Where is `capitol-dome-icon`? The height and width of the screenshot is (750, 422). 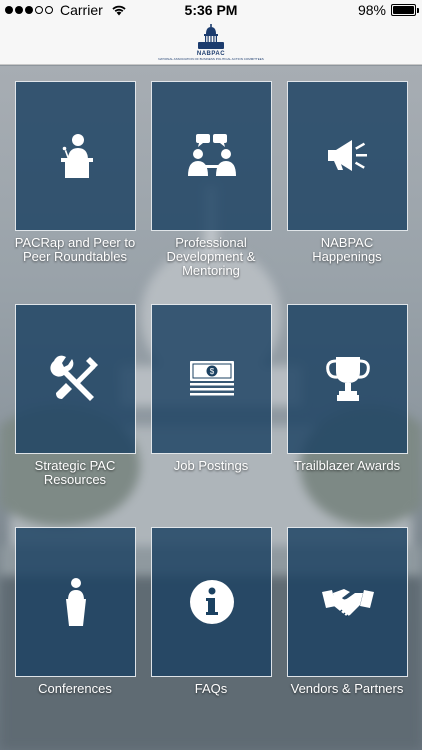 capitol-dome-icon is located at coordinates (211, 36).